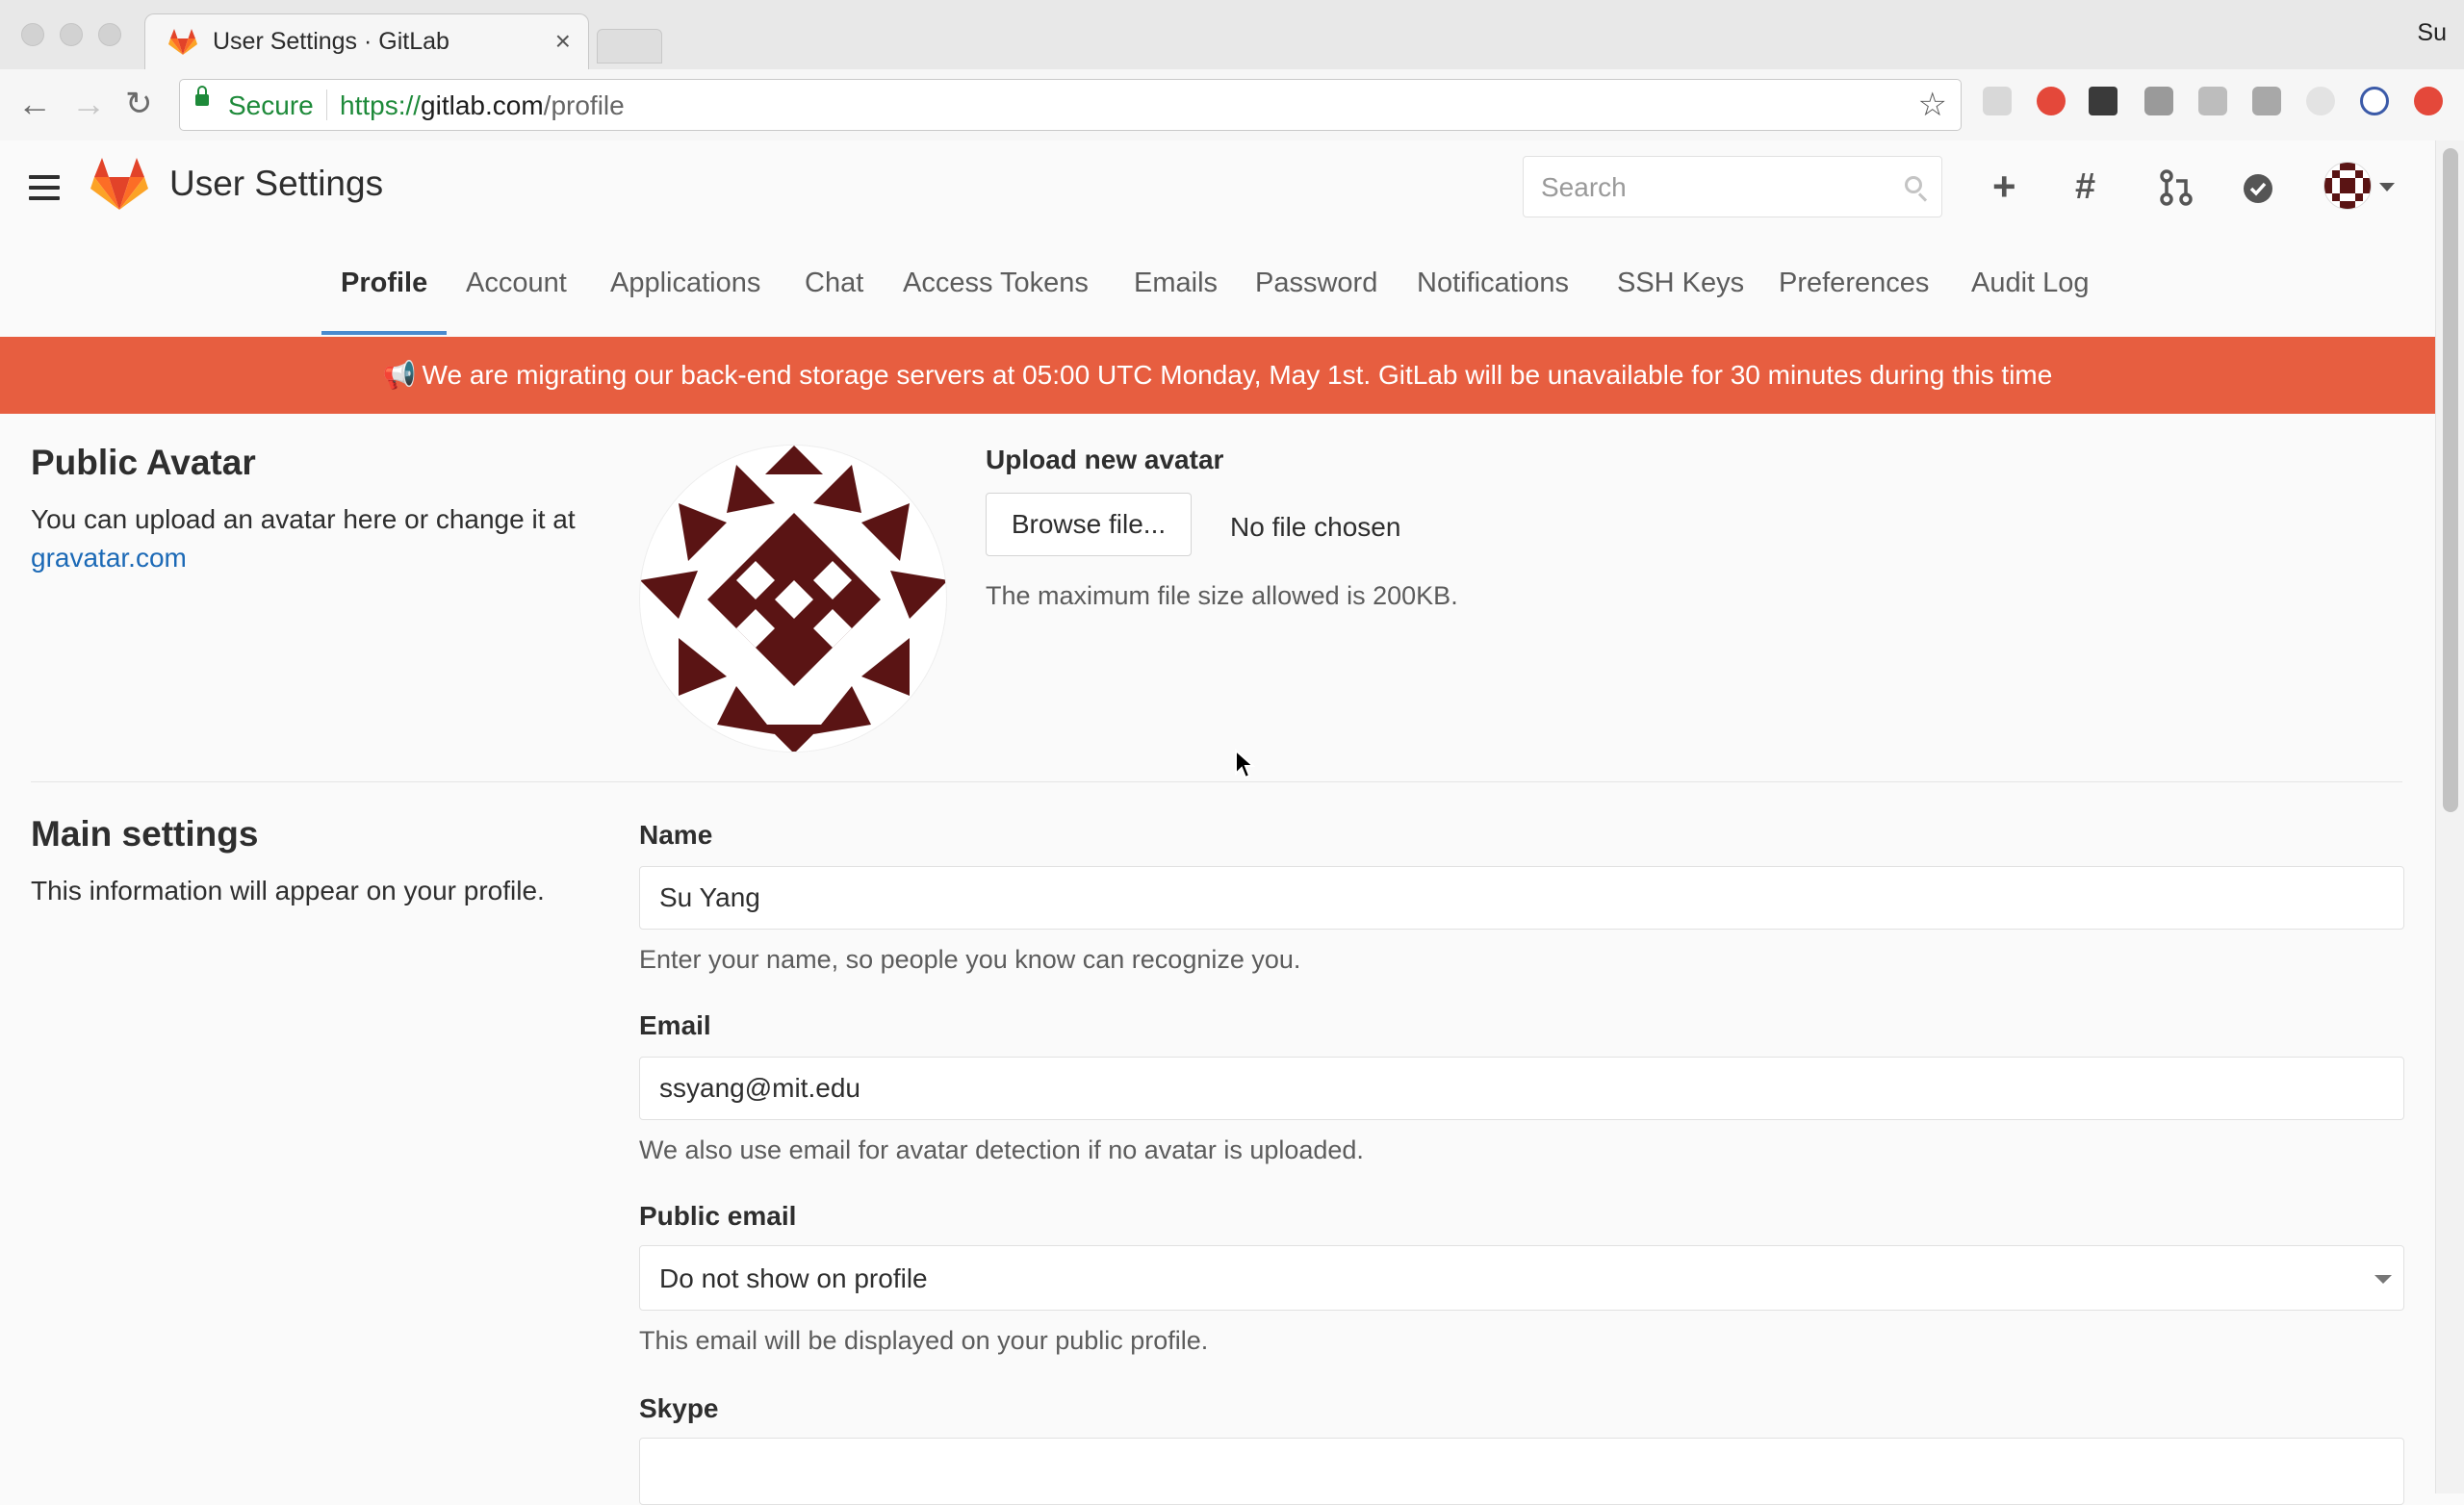 The width and height of the screenshot is (2464, 1505). Describe the element at coordinates (71, 34) in the screenshot. I see `minimize-window-button` at that location.